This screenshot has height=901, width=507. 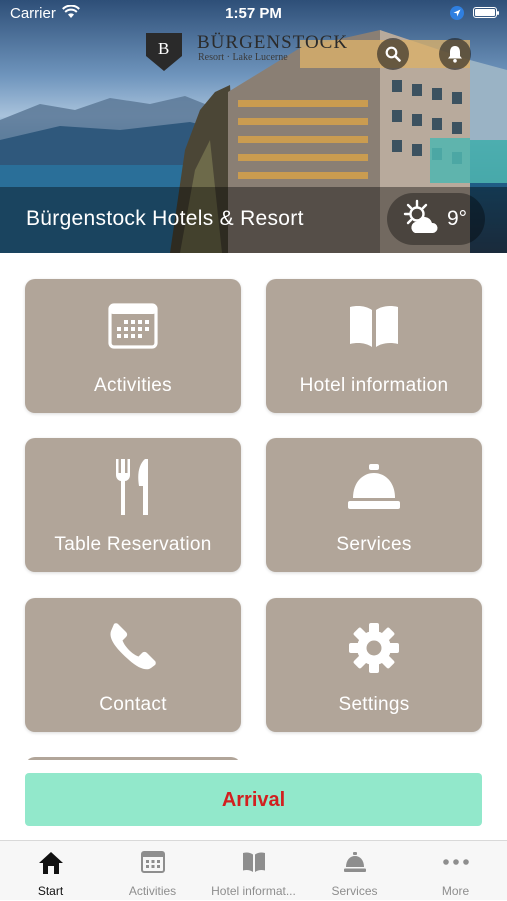 What do you see at coordinates (420, 216) in the screenshot?
I see `partly-cloudy-icon` at bounding box center [420, 216].